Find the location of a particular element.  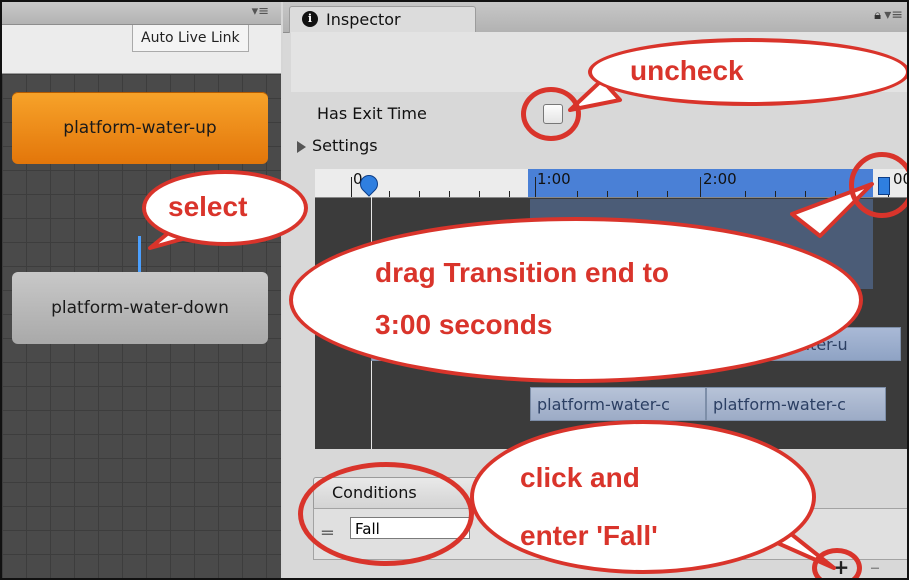

highlight-ring-conditions is located at coordinates (386, 514).